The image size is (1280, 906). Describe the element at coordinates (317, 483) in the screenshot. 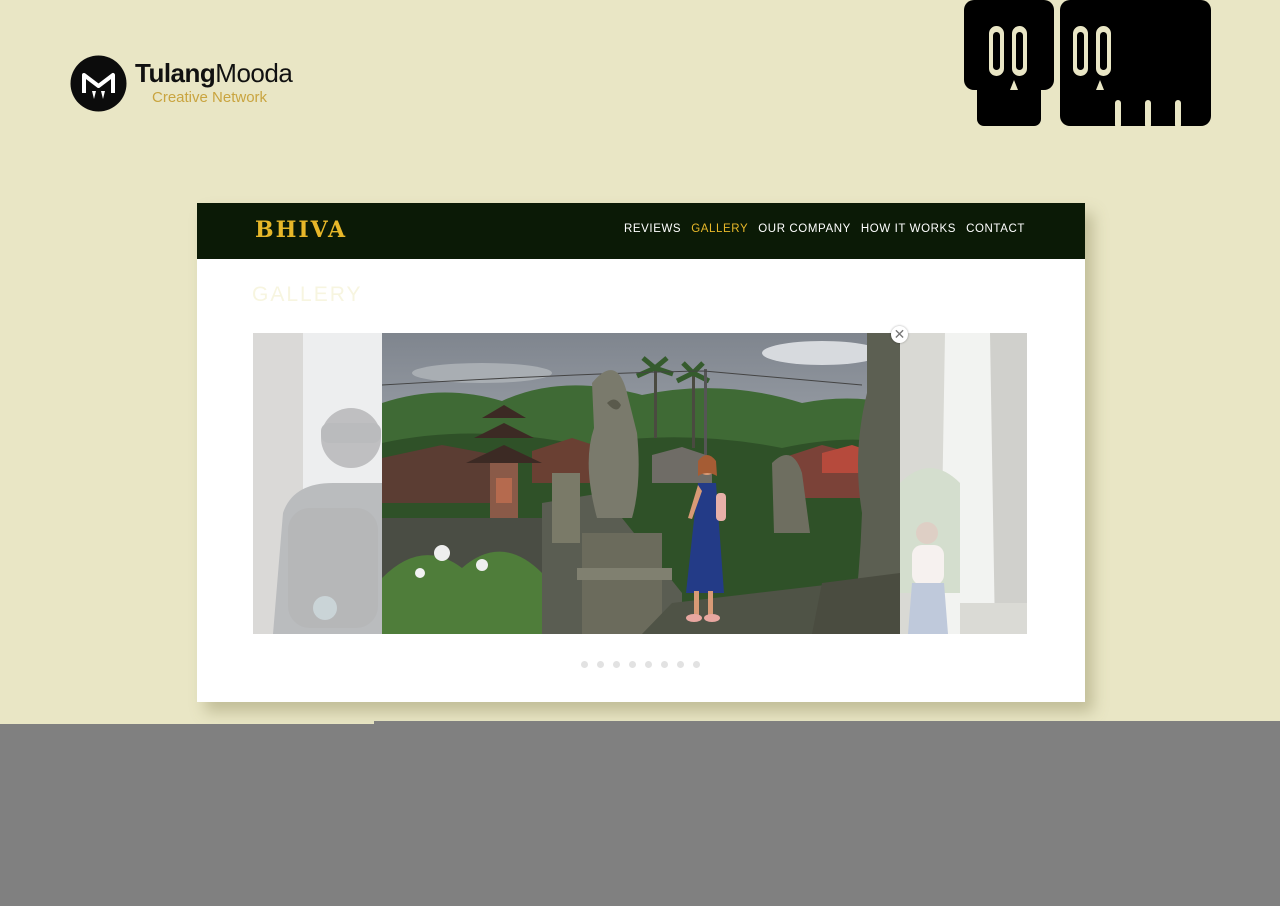

I see `hiker-backpack-photo` at that location.